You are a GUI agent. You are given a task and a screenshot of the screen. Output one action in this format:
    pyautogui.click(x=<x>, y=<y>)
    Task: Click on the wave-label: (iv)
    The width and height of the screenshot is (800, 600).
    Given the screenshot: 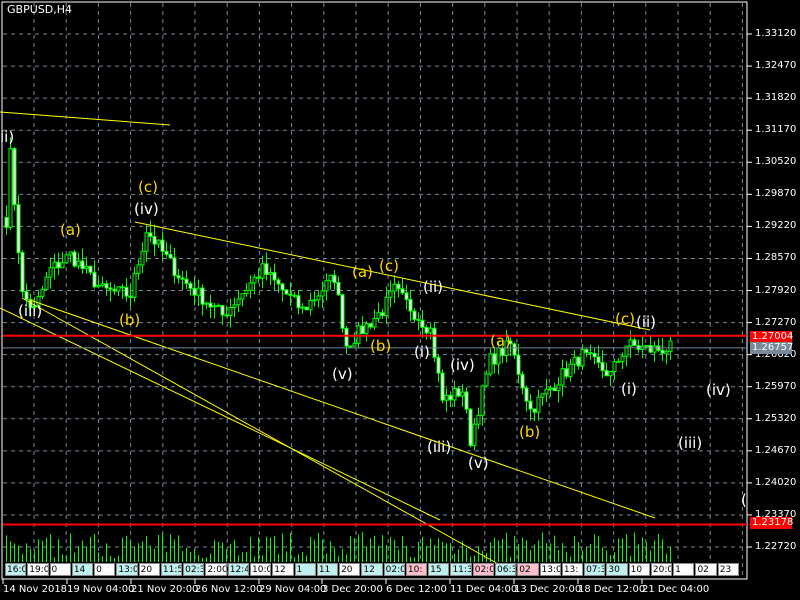 What is the action you would take?
    pyautogui.click(x=462, y=365)
    